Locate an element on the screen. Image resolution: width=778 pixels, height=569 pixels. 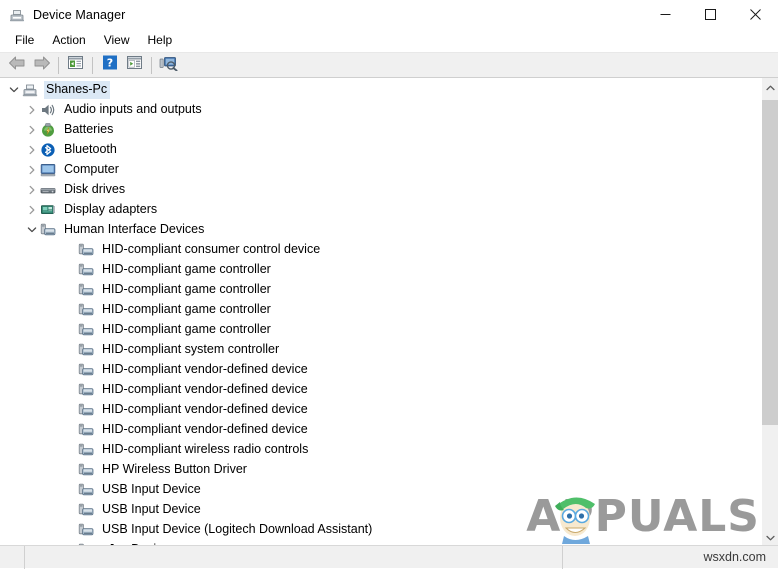
scan-for-hardware-changes-button is located at coordinates (168, 65).